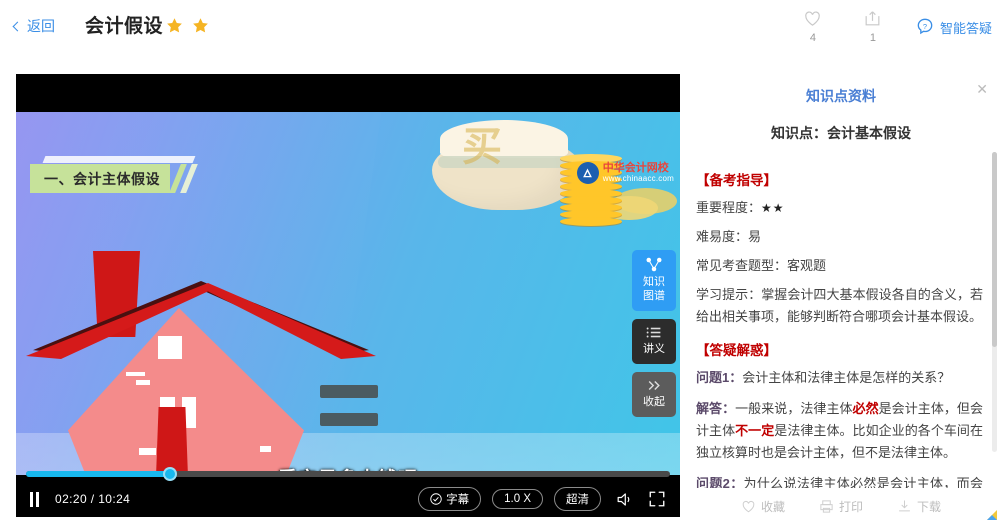 Image resolution: width=1000 pixels, height=523 pixels. Describe the element at coordinates (93, 499) in the screenshot. I see `video-time-display: 02:20 / 10:24` at that location.